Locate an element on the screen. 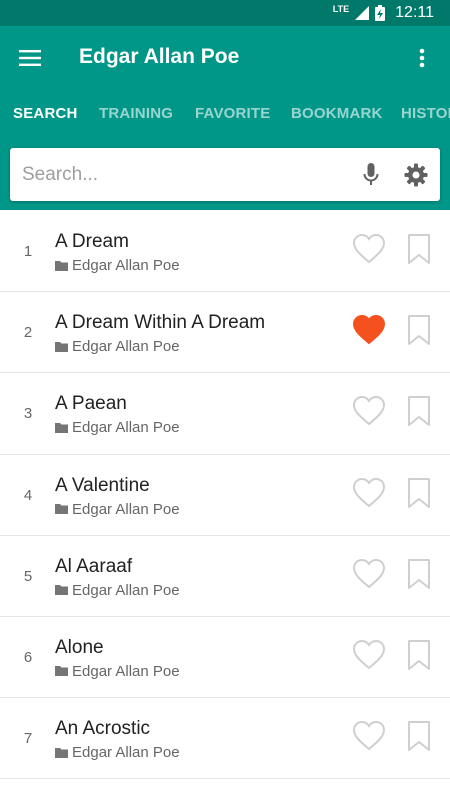 This screenshot has width=450, height=800. heart-filled-icon is located at coordinates (369, 330).